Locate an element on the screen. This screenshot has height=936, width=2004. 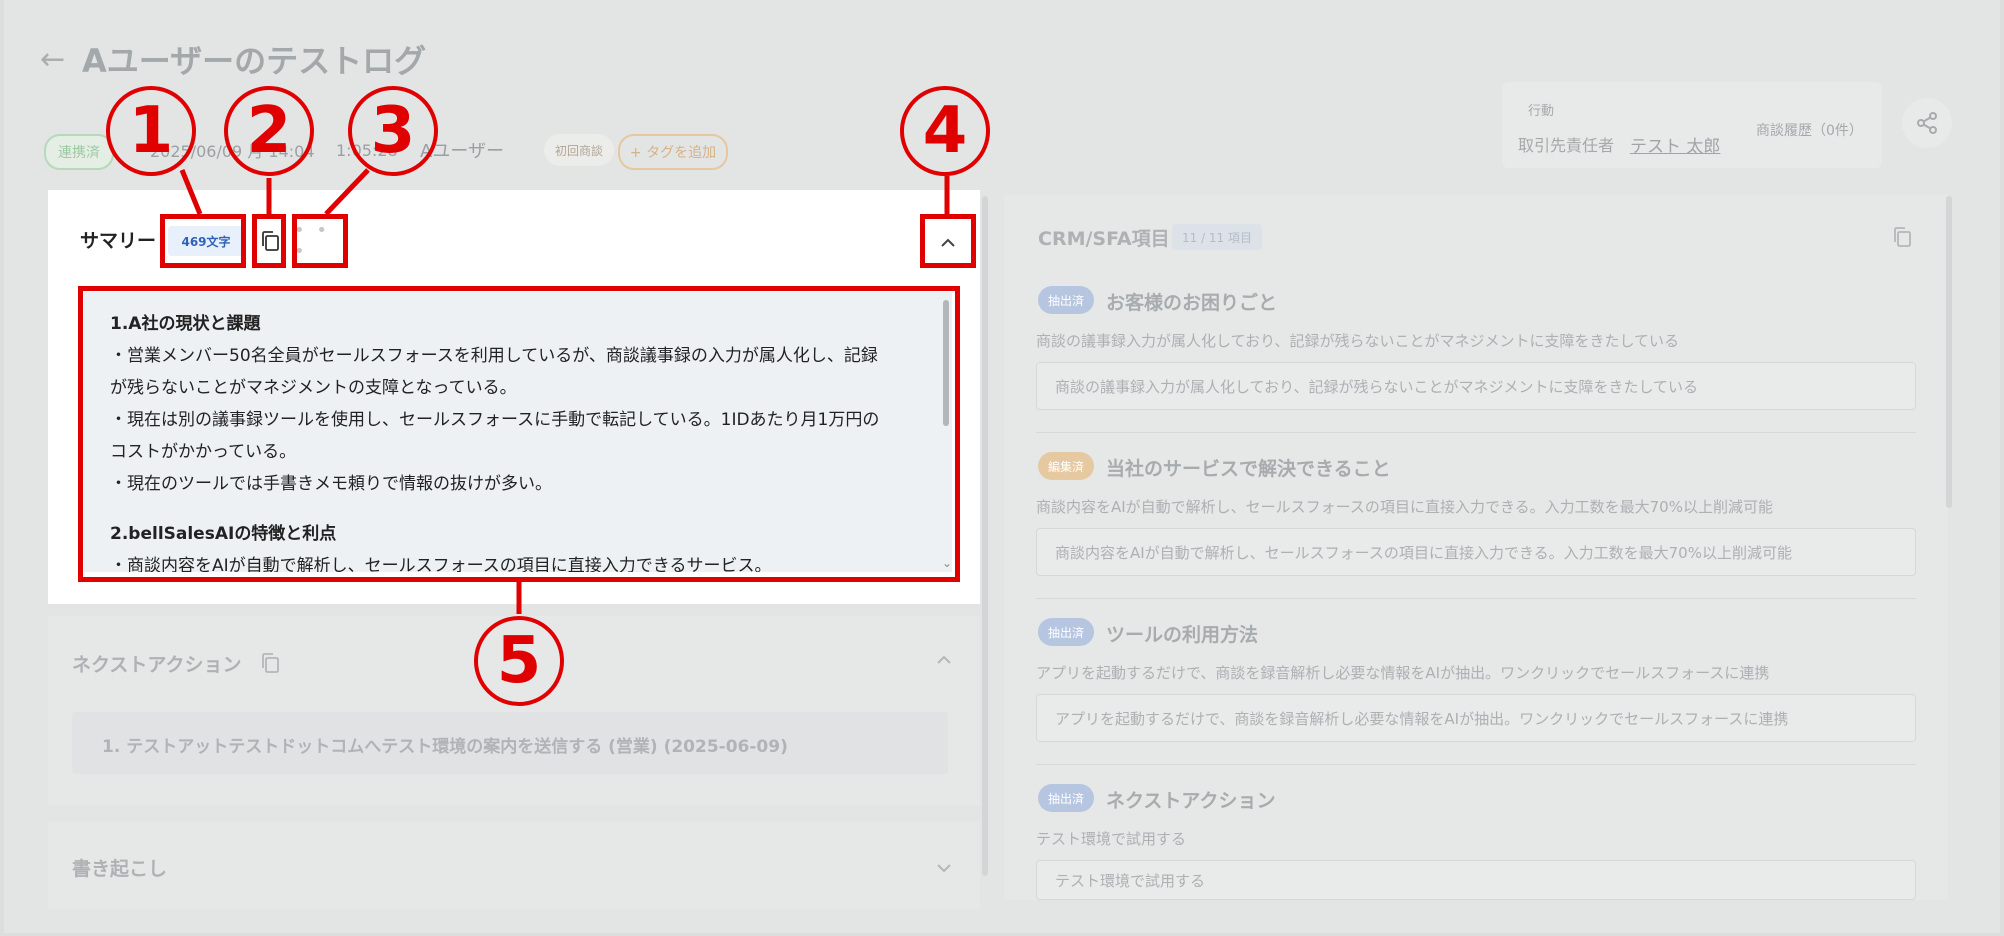
annotation-number-1: 1 is located at coordinates (151, 131).